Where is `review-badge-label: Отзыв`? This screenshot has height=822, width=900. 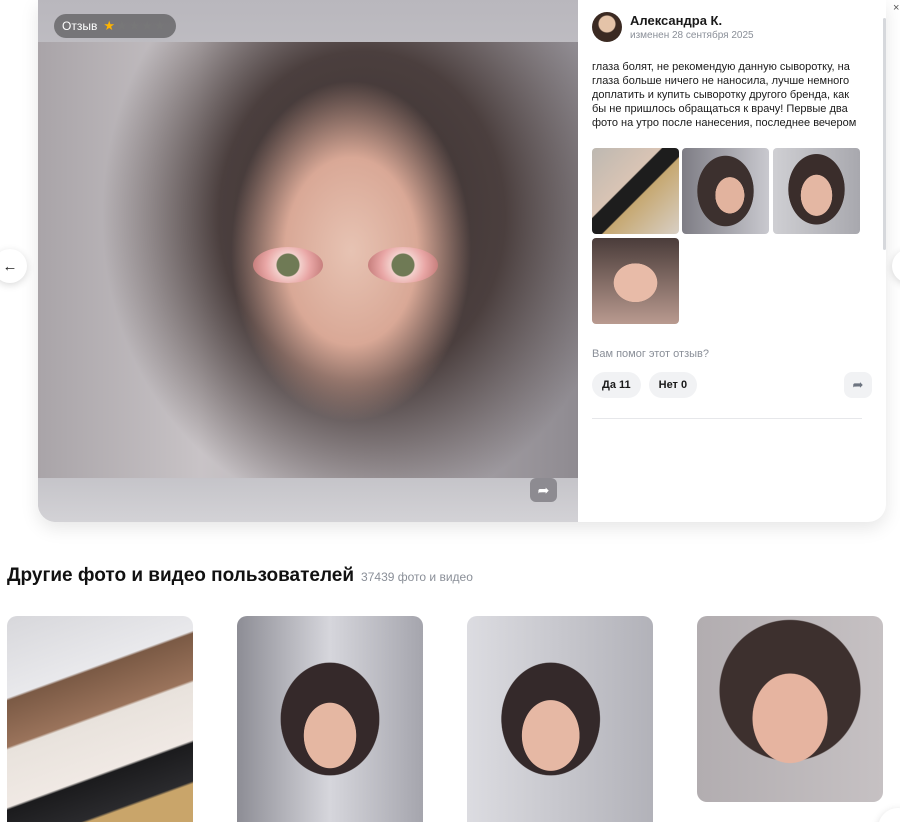
review-badge-label: Отзыв is located at coordinates (80, 26).